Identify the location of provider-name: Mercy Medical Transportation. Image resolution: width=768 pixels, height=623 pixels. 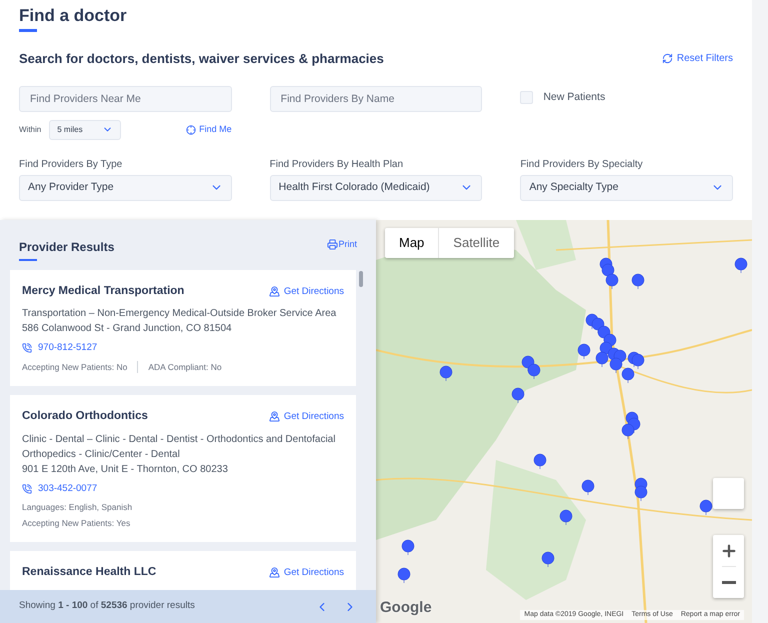
(103, 291).